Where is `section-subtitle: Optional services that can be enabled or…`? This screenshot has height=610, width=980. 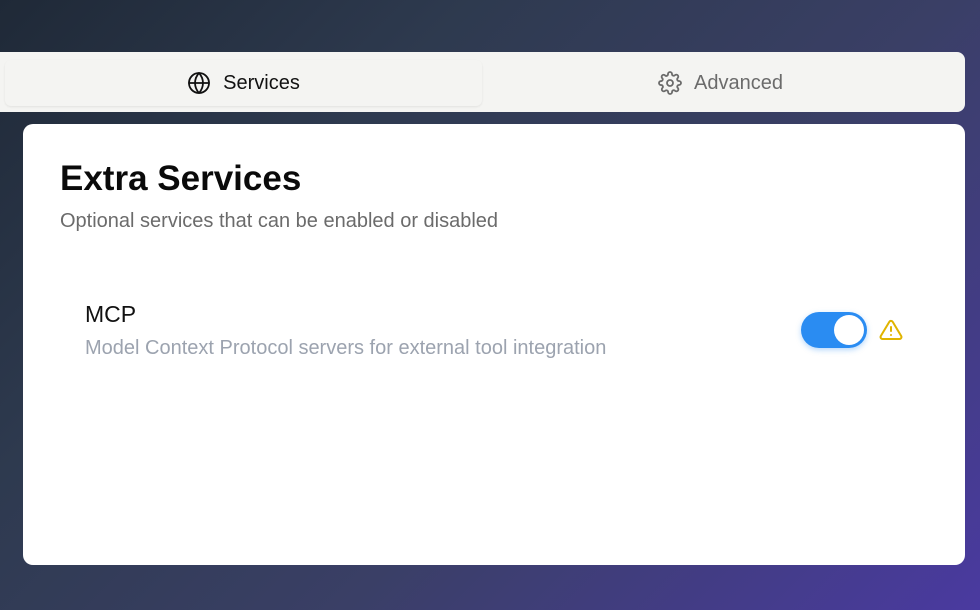
section-subtitle: Optional services that can be enabled or… is located at coordinates (279, 221).